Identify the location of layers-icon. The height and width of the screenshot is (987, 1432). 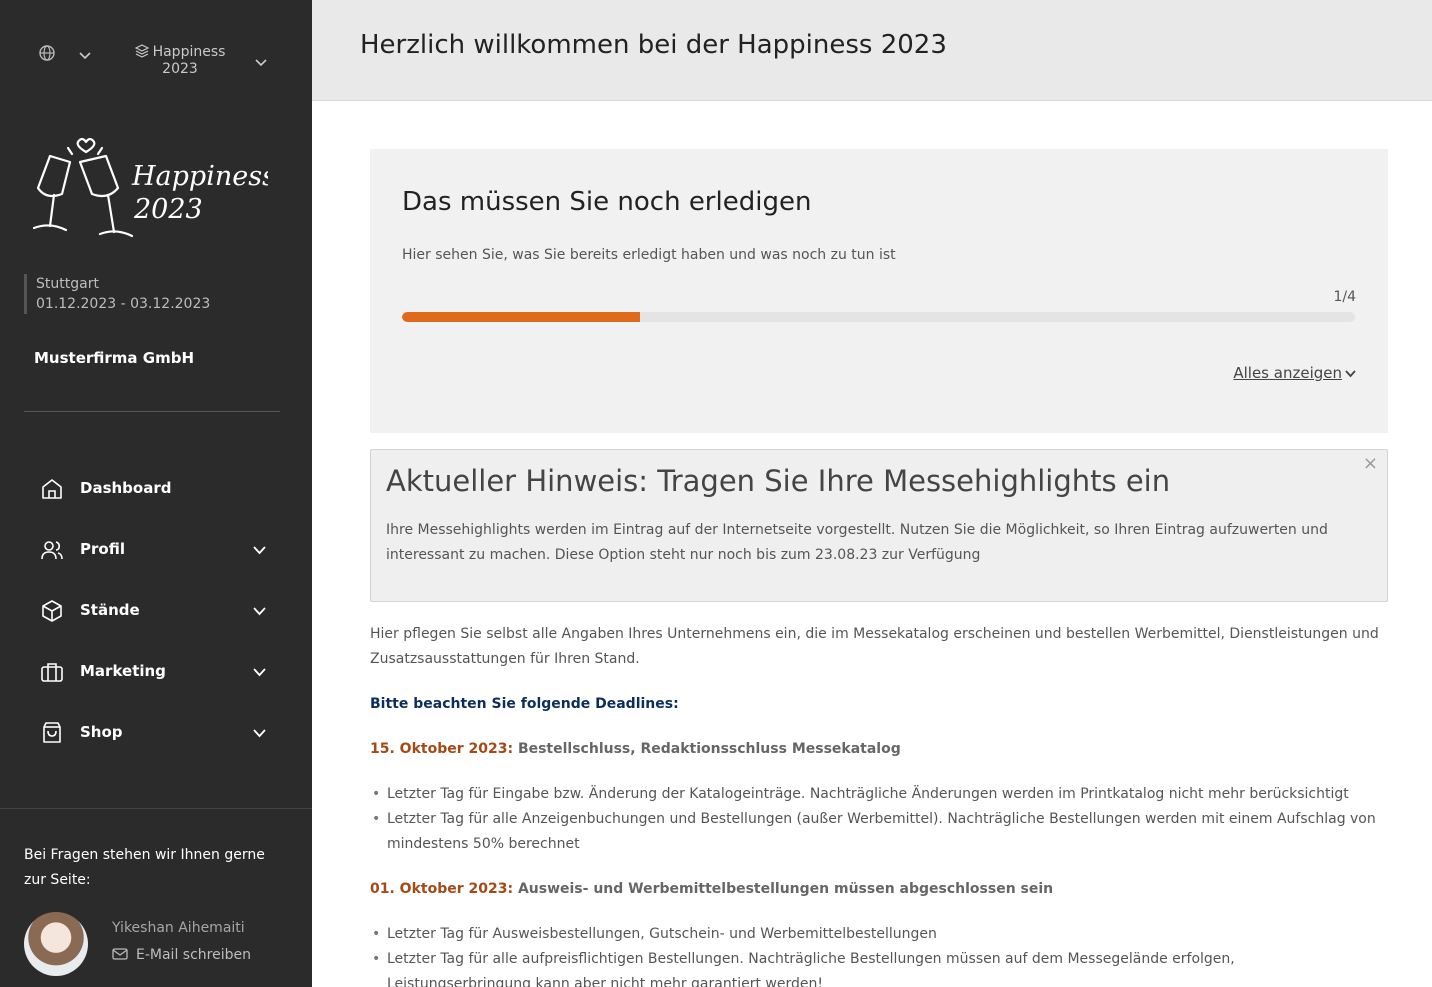
(141, 51).